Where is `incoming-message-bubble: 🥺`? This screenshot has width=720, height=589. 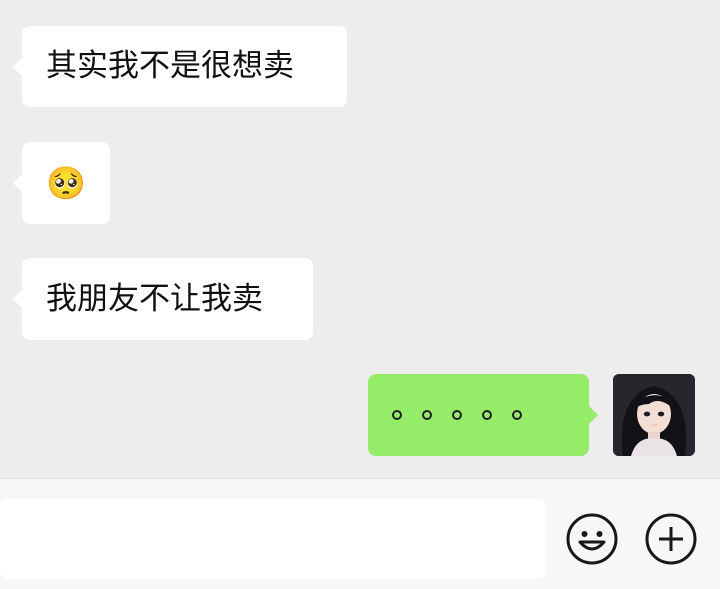
incoming-message-bubble: 🥺 is located at coordinates (61, 183).